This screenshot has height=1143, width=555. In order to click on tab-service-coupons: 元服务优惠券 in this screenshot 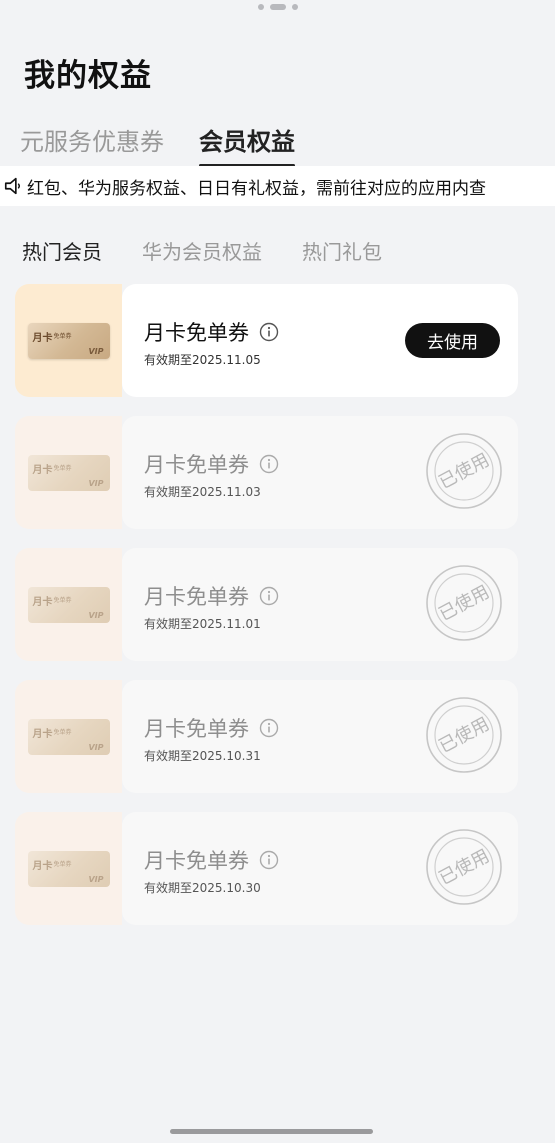, I will do `click(92, 141)`.